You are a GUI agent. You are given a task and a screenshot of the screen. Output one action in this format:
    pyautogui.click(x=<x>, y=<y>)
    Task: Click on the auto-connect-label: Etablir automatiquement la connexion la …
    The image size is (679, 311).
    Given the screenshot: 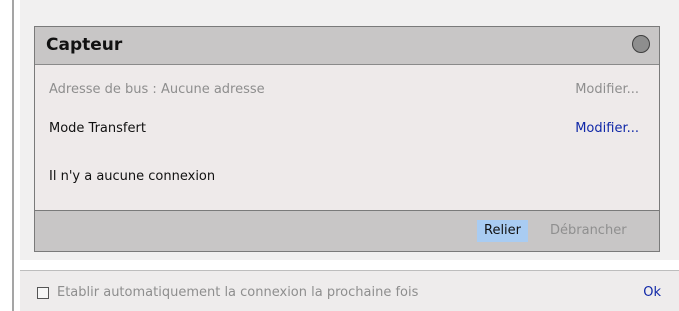 What is the action you would take?
    pyautogui.click(x=237, y=292)
    